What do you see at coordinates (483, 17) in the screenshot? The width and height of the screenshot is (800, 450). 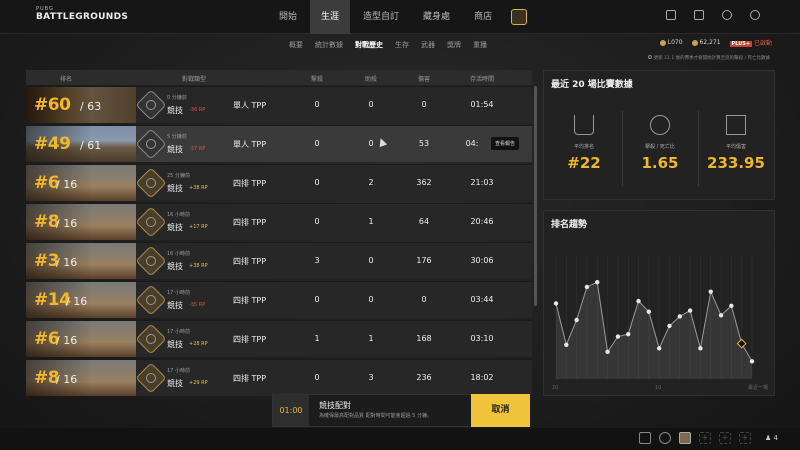 I see `nav-tab-store: 商店` at bounding box center [483, 17].